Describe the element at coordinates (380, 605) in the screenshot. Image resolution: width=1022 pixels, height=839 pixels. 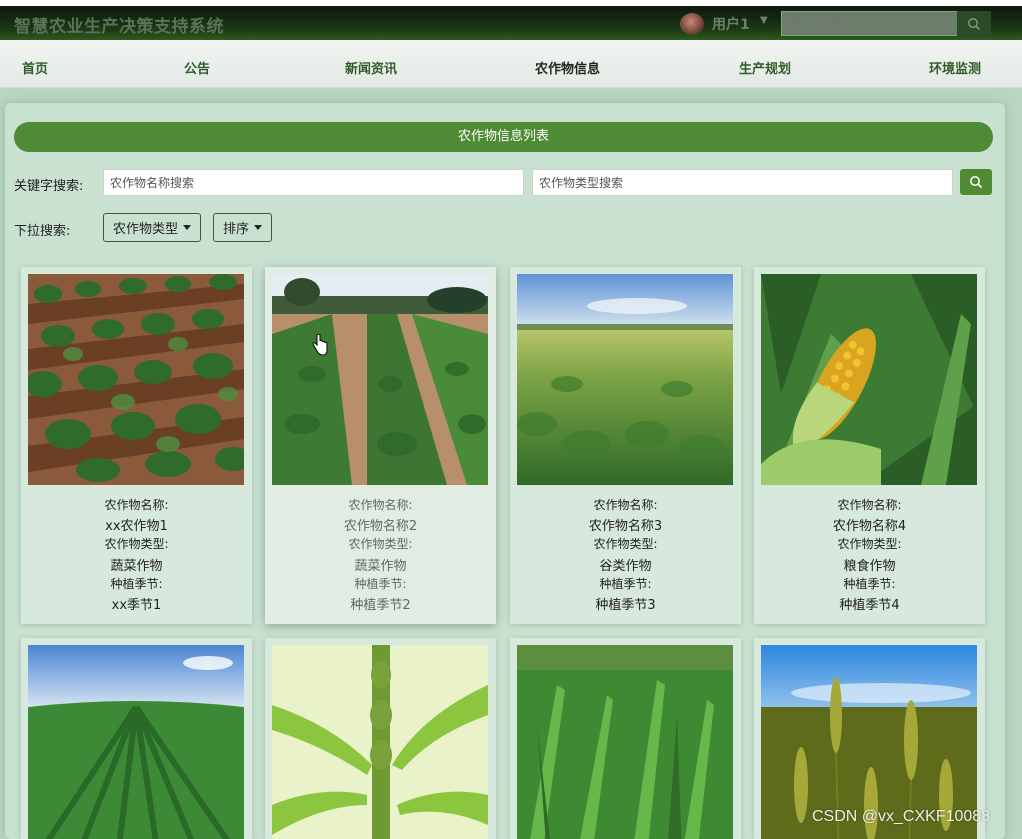
I see `season: 种植季节2` at that location.